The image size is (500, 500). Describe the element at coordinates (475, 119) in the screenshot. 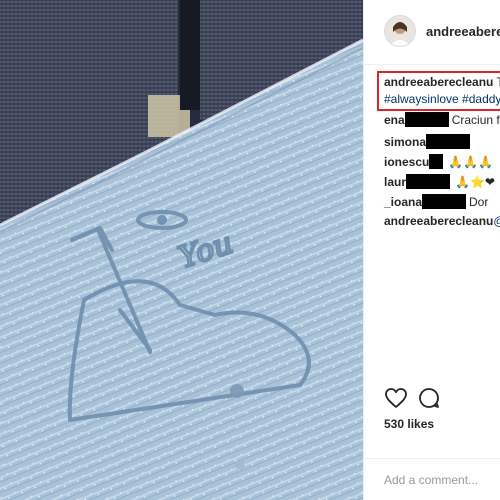

I see `comment-text: Craciun ferici` at that location.